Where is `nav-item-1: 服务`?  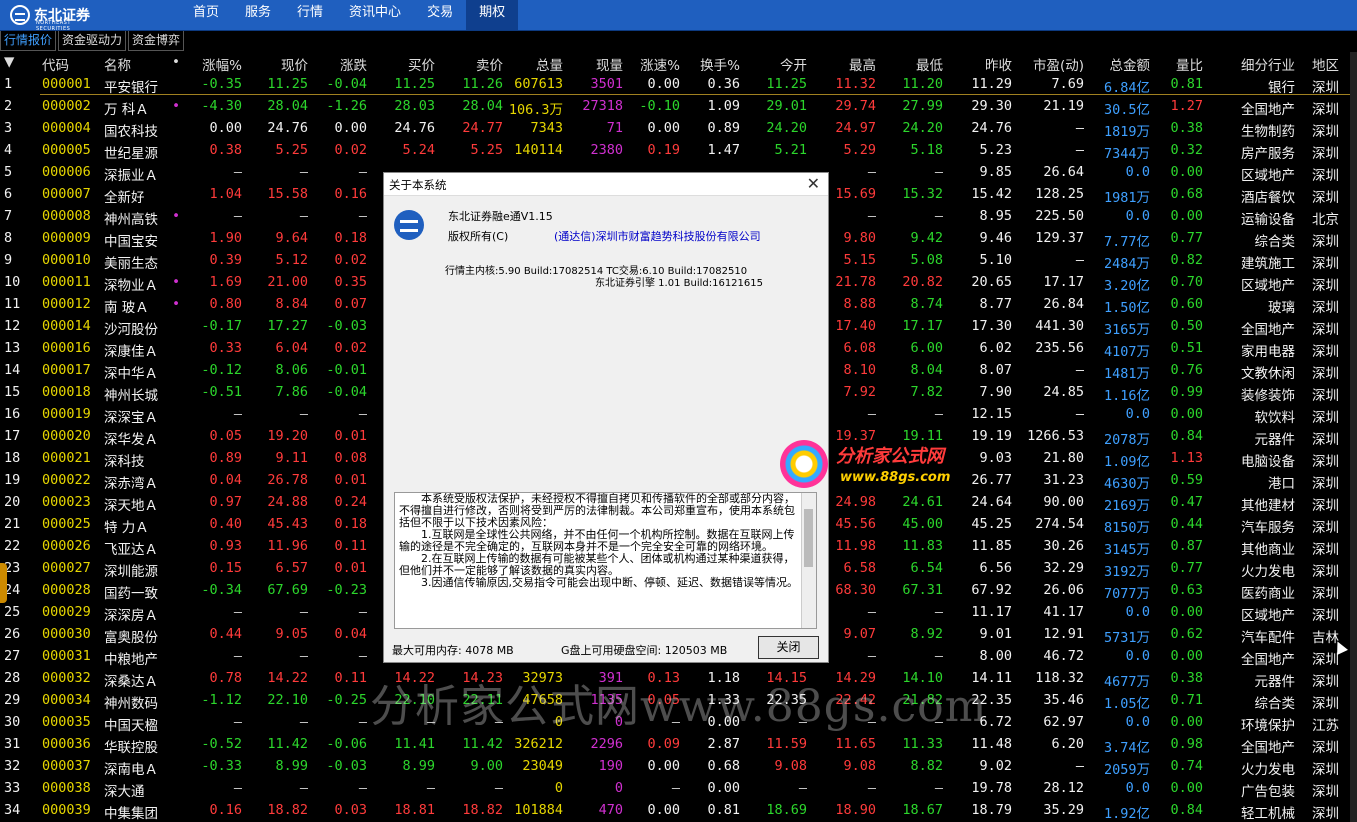
nav-item-1: 服务 is located at coordinates (258, 15).